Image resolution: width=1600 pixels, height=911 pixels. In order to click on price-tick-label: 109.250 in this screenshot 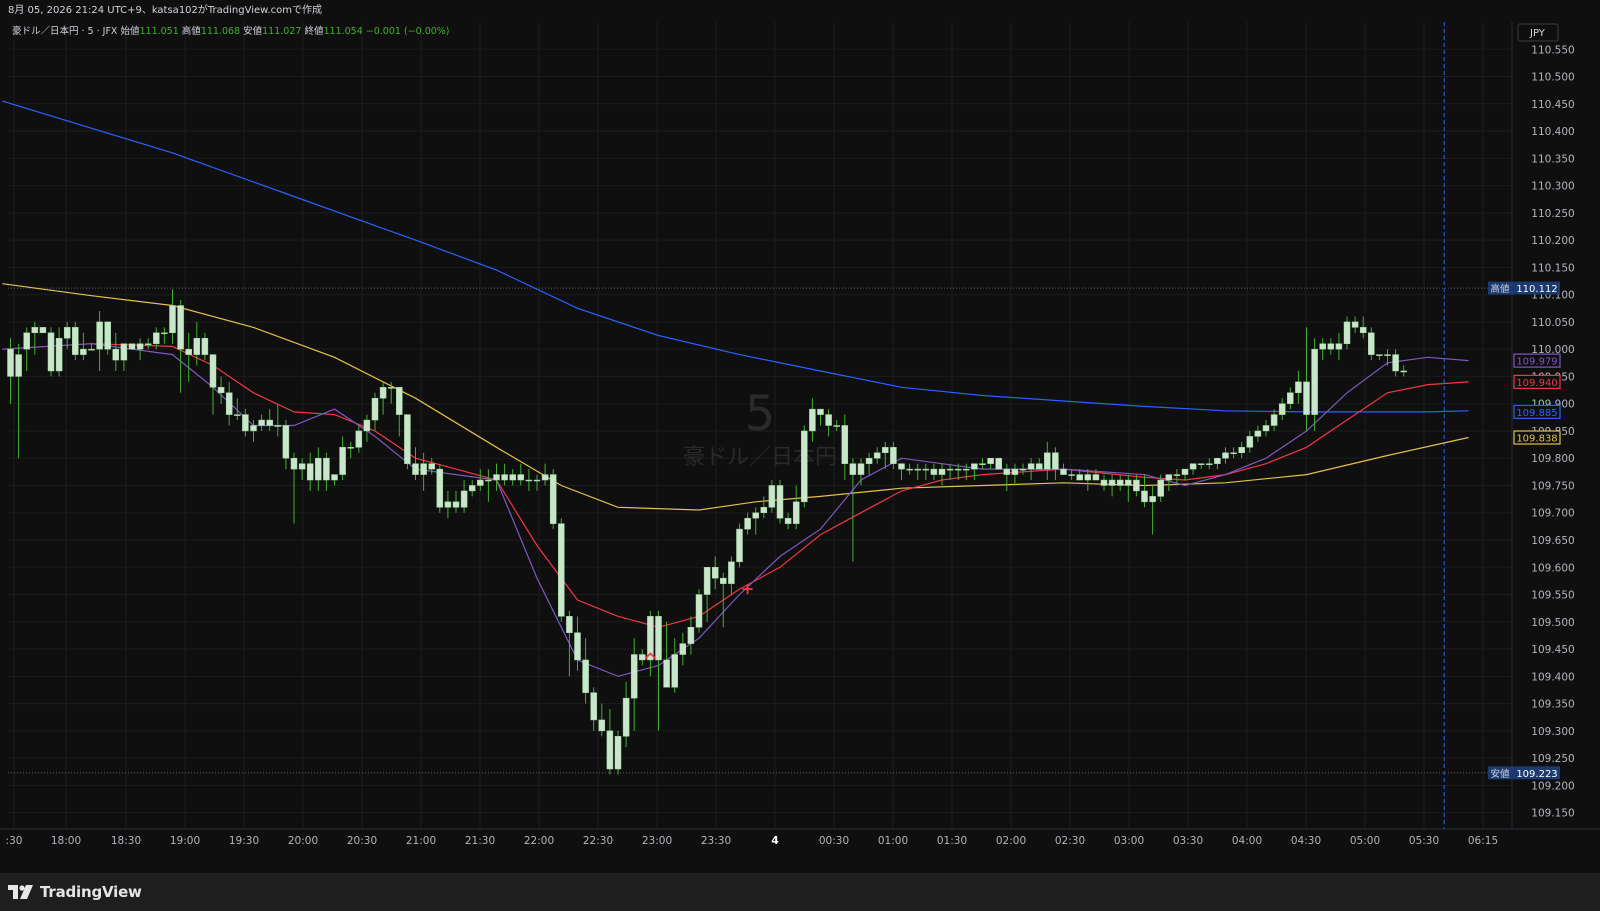, I will do `click(1552, 759)`.